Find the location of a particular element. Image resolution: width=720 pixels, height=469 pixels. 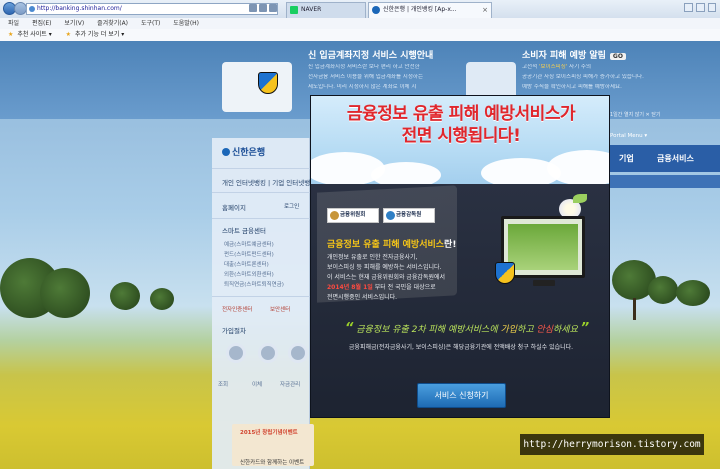

tab-label: NAVER is located at coordinates (311, 9).